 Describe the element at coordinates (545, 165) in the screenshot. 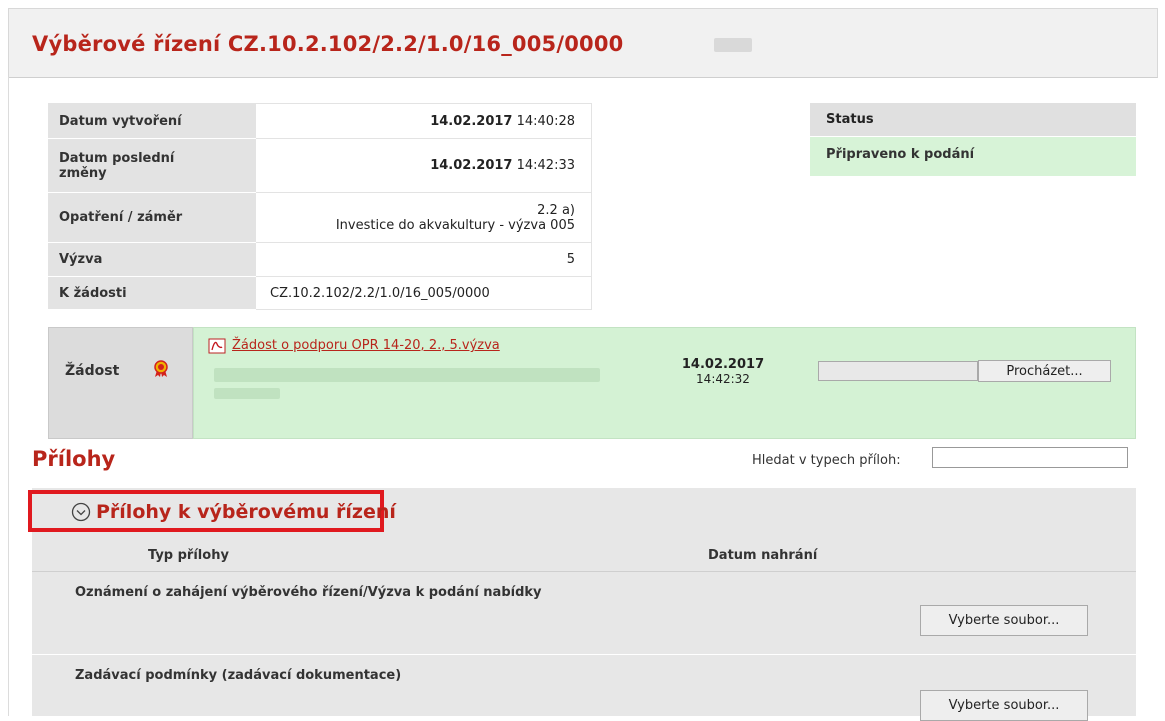

I see `time-value: 14:42:33` at that location.